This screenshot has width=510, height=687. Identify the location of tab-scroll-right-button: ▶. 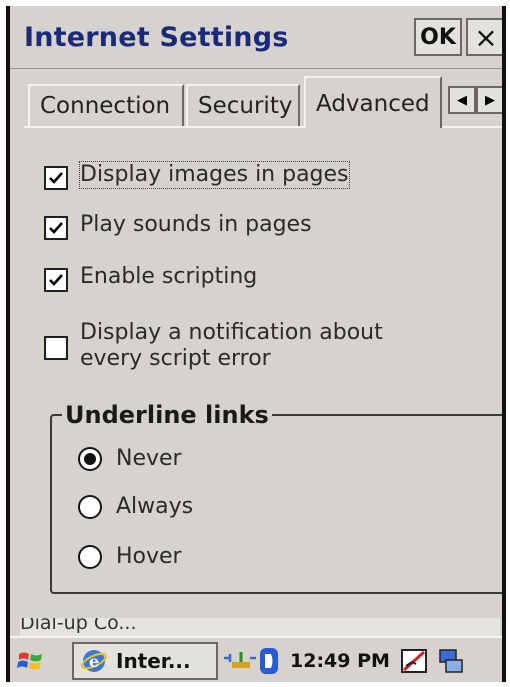
(489, 100).